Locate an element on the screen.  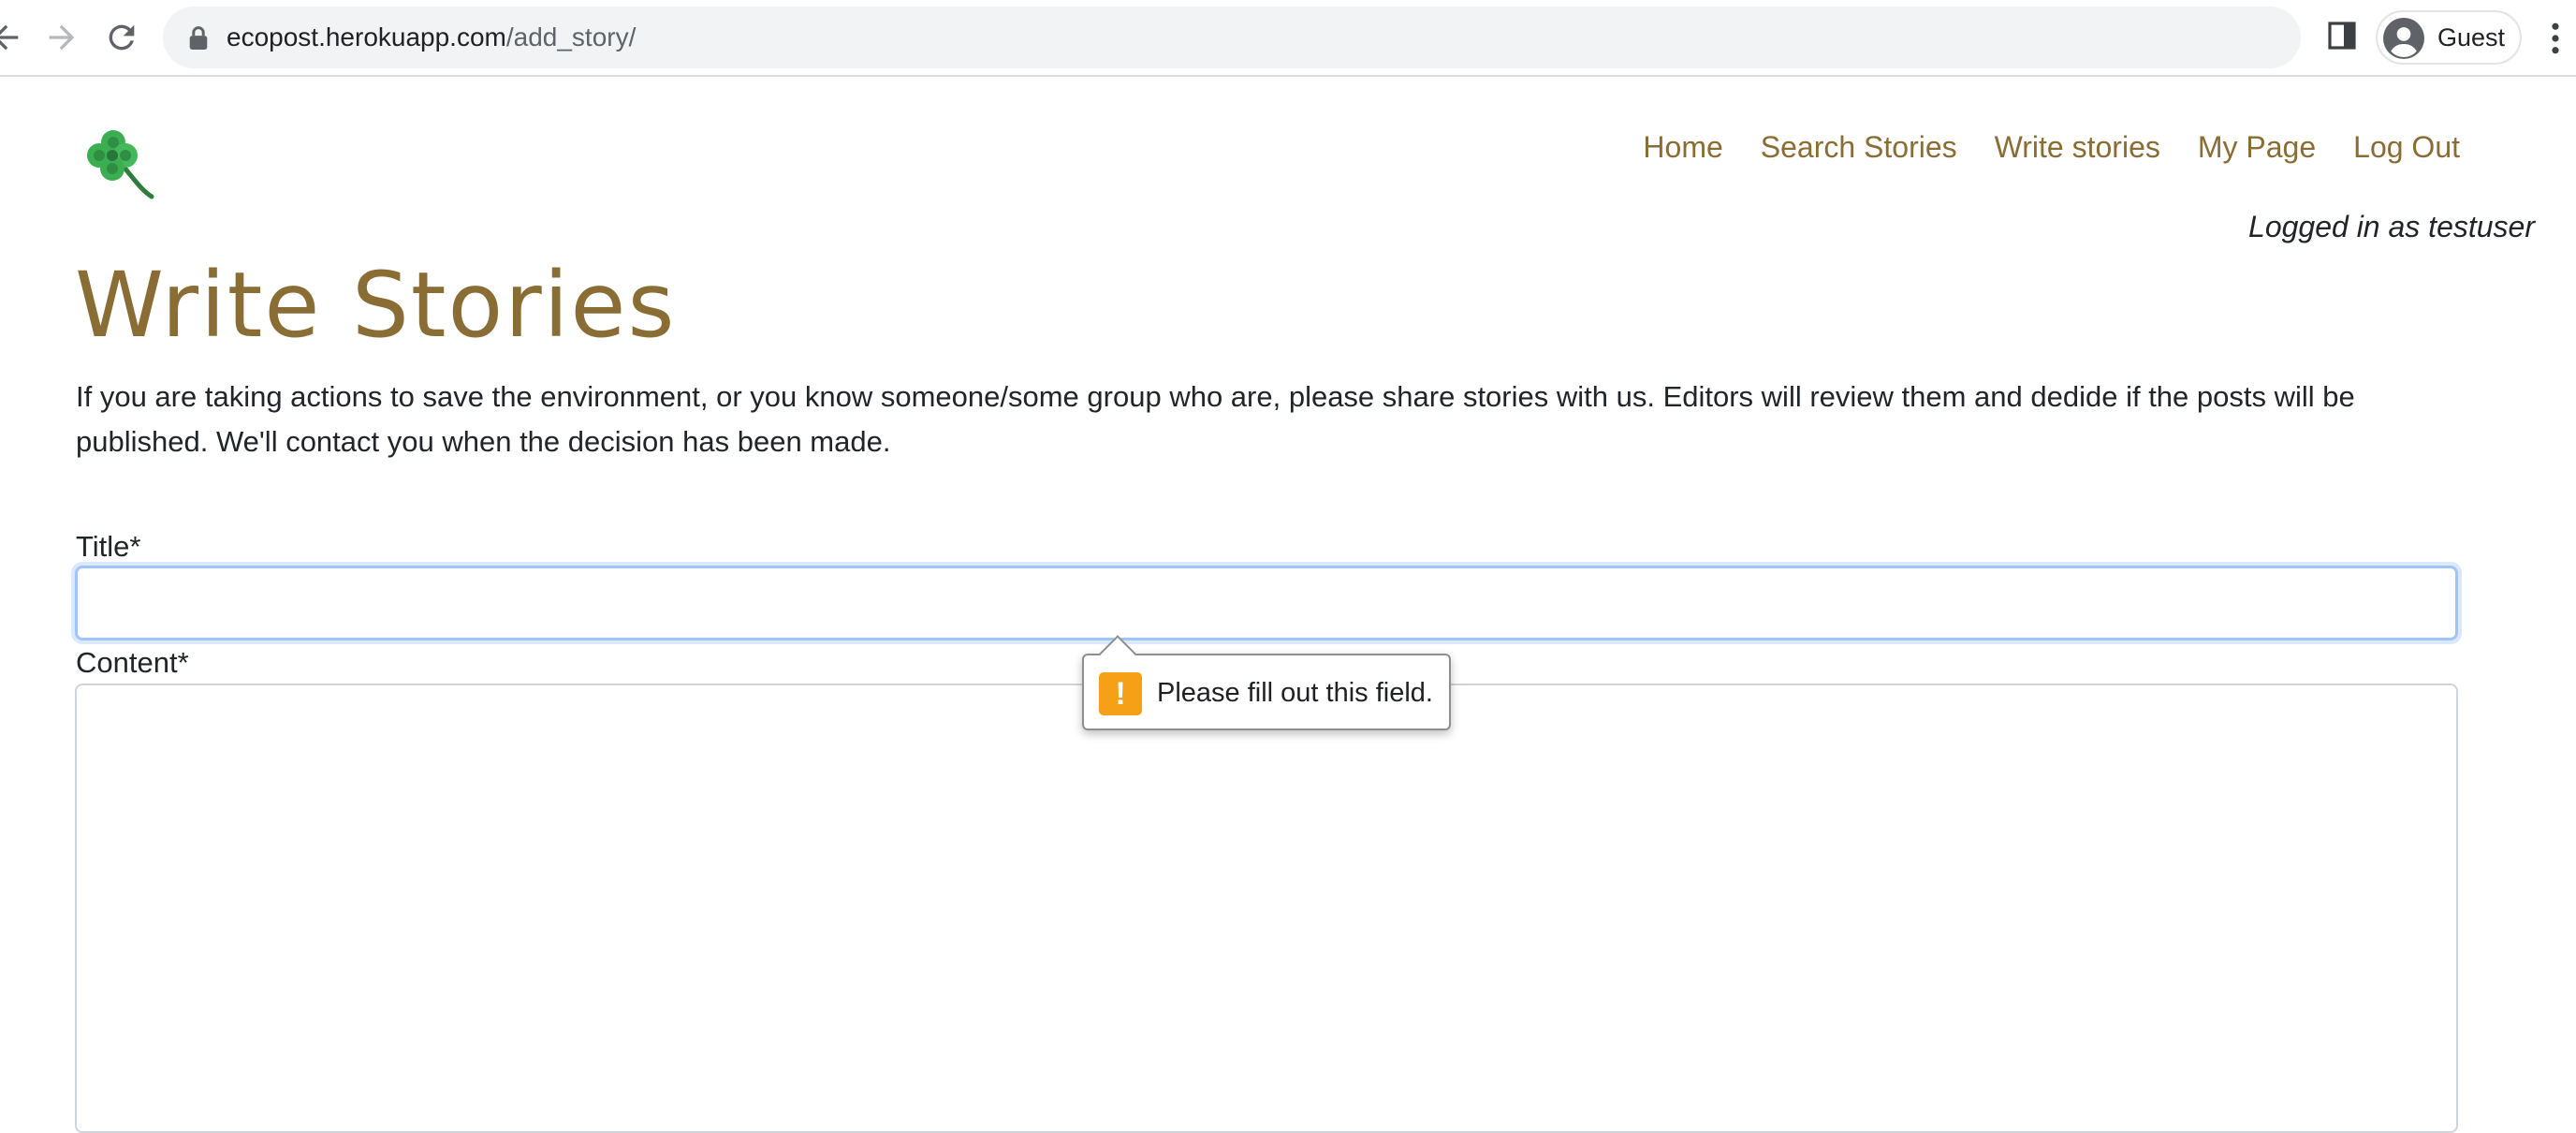
nav-search-stories-link: Search Stories is located at coordinates (1859, 147).